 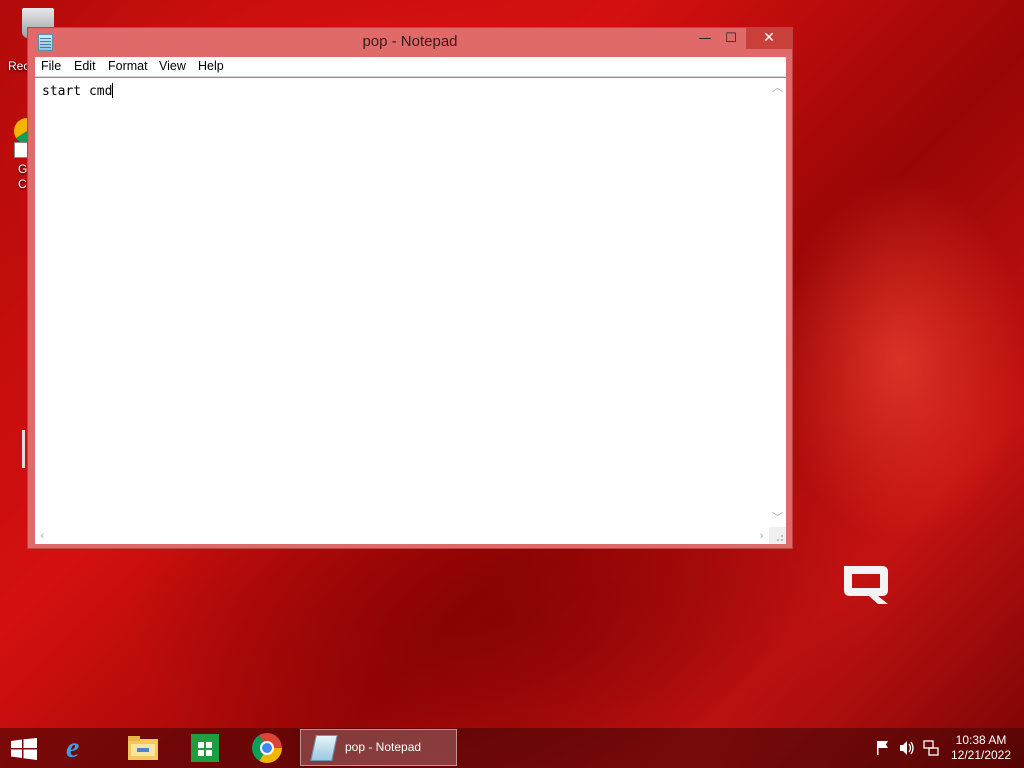 I want to click on menu-file: File, so click(x=51, y=66).